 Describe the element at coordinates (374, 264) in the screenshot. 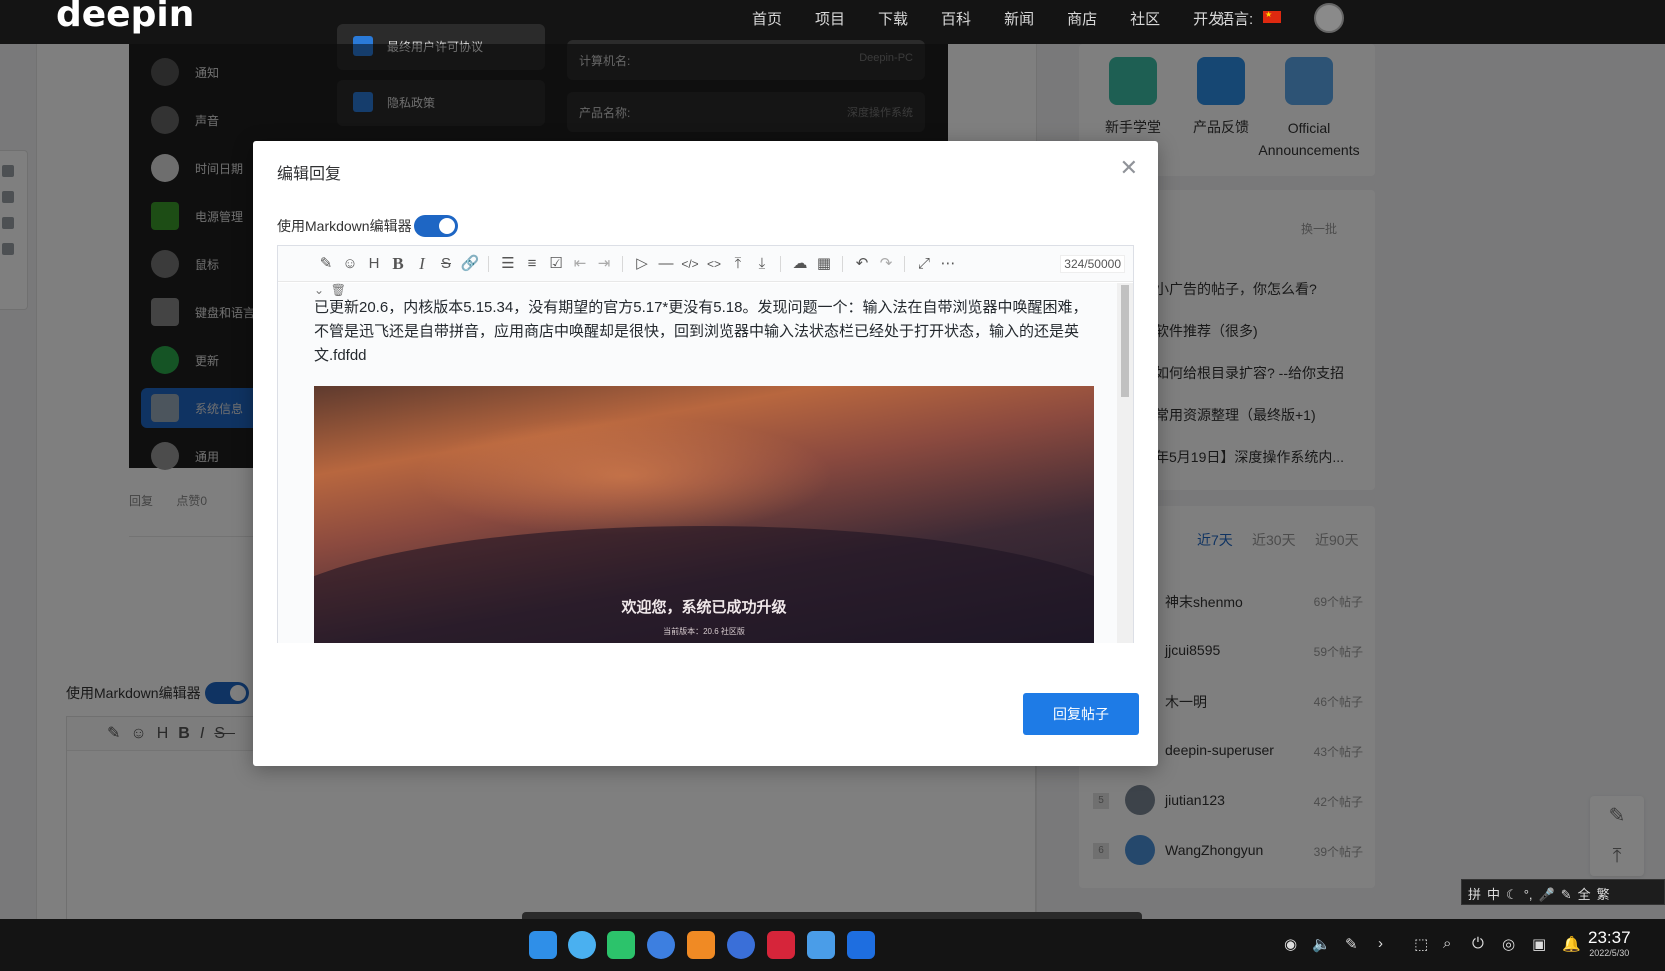

I see `heading-icon: H` at that location.